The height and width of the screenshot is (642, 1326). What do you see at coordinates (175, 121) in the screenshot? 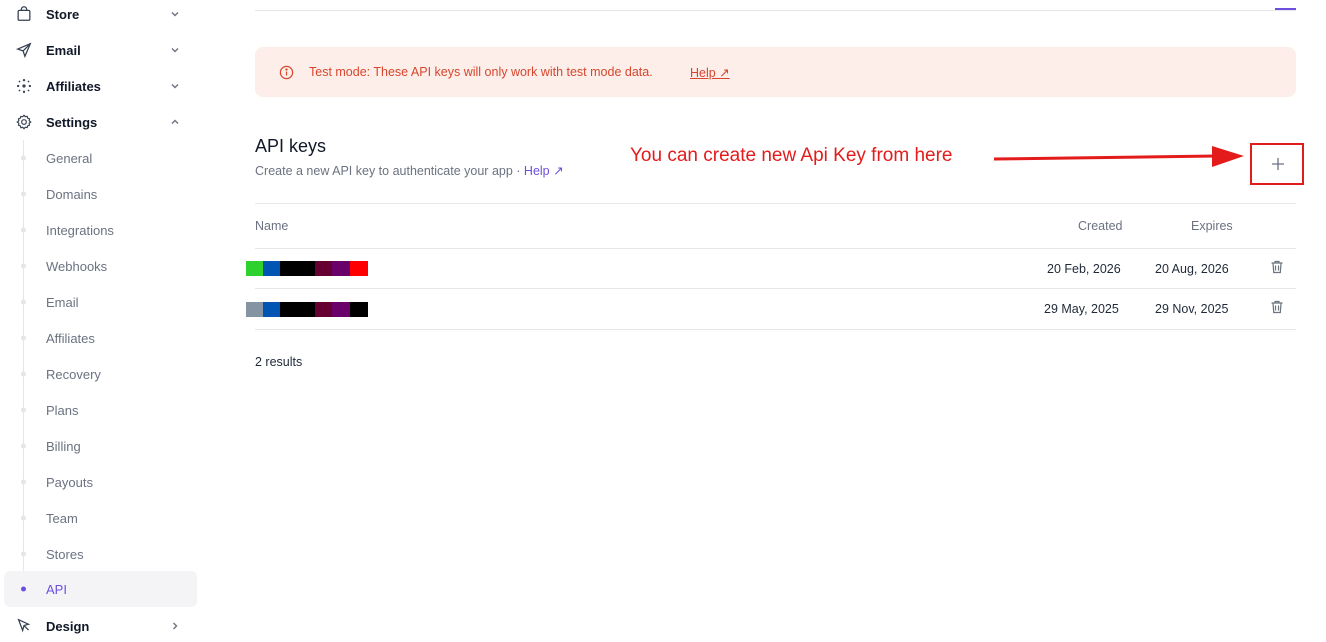
I see `chevron-up-icon` at bounding box center [175, 121].